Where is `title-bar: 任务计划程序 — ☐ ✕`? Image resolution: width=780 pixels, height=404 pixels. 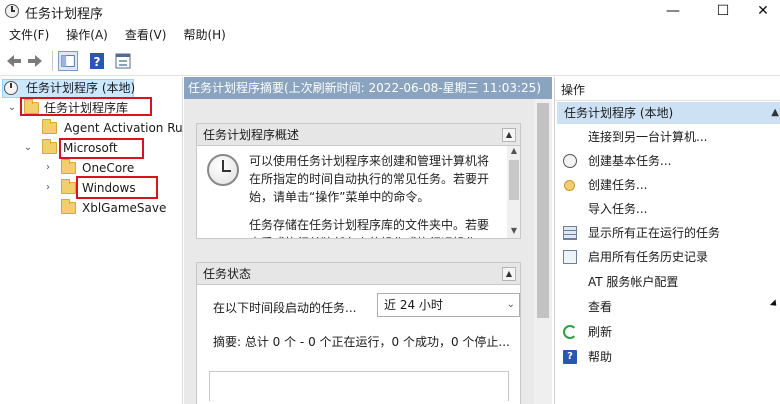
title-bar: 任务计划程序 — ☐ ✕ is located at coordinates (390, 12).